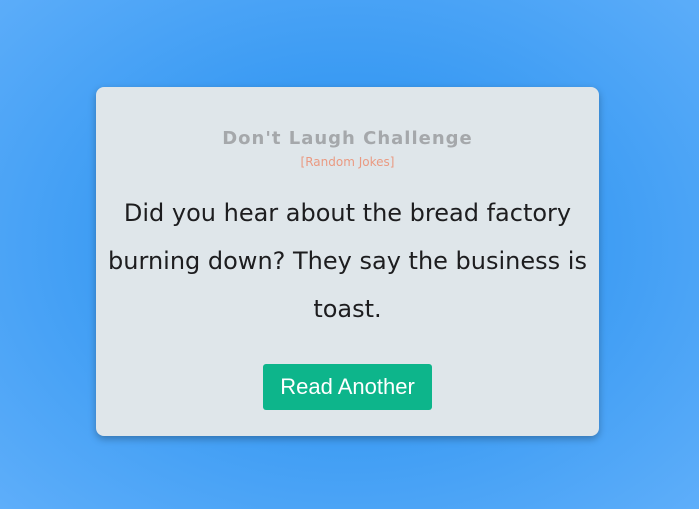 The image size is (699, 509). What do you see at coordinates (347, 138) in the screenshot?
I see `card-title: Don't Laugh Challenge` at bounding box center [347, 138].